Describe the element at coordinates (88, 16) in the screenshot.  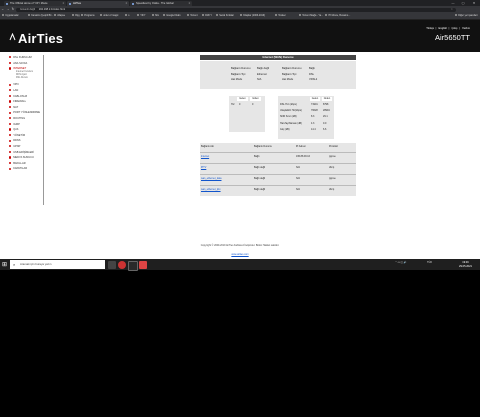
I see `bookmark-item: Programs` at that location.